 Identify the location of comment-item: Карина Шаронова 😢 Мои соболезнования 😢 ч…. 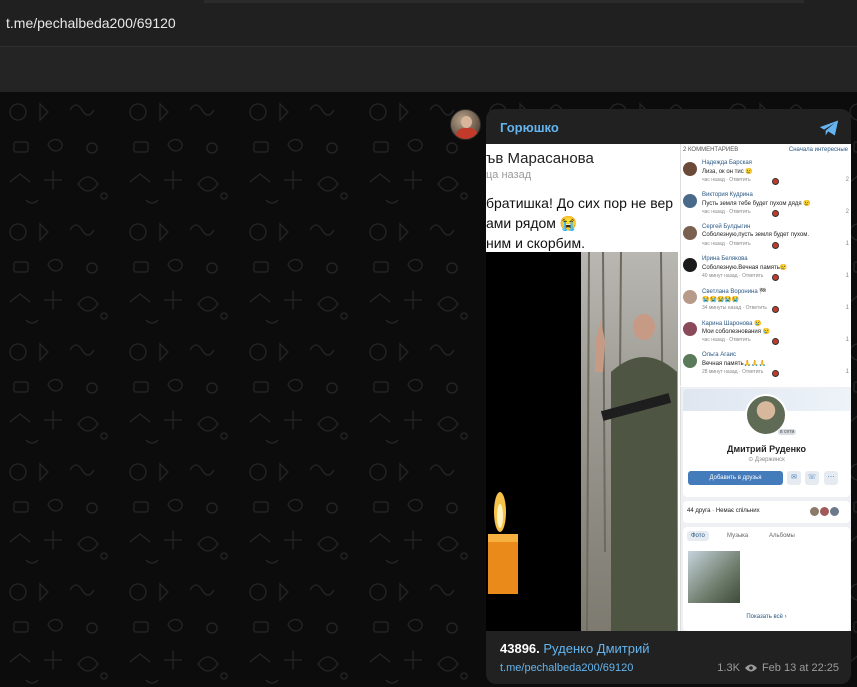
(766, 334).